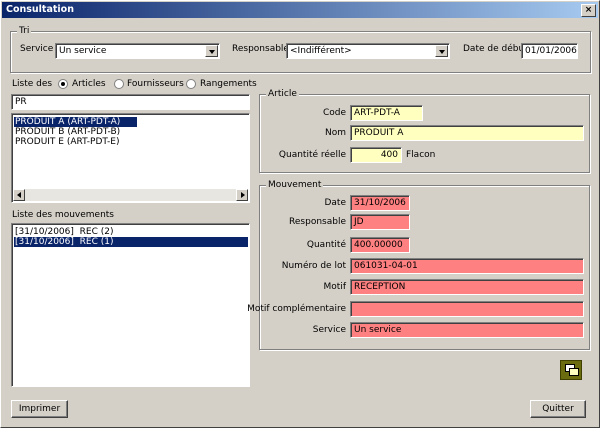 The height and width of the screenshot is (428, 600). I want to click on tri-date-label: Date de début, so click(495, 49).